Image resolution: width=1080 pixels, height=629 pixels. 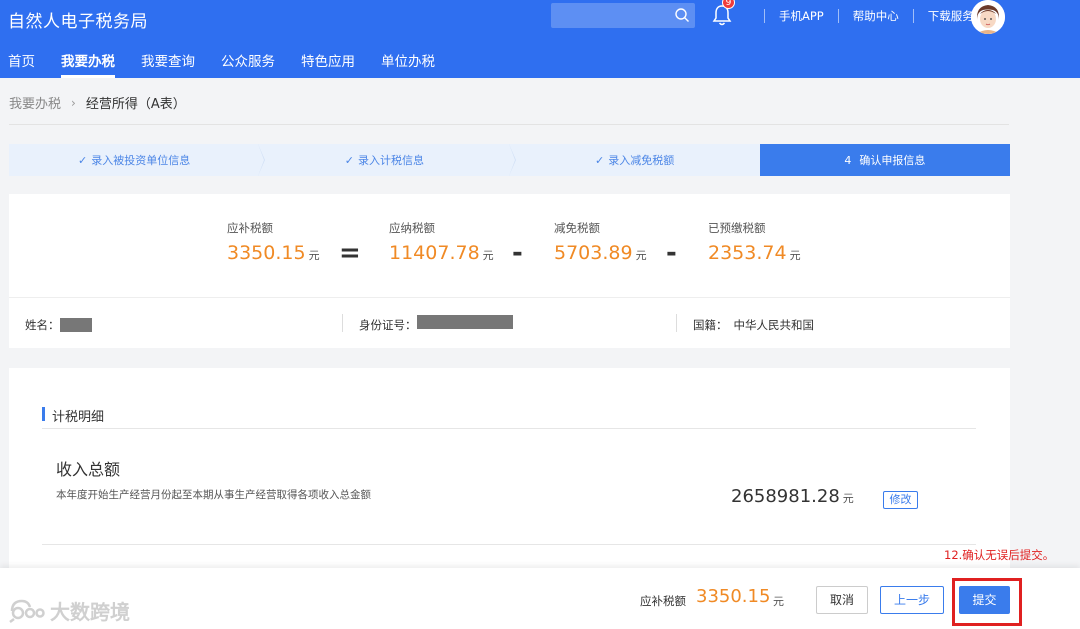 What do you see at coordinates (35, 102) in the screenshot?
I see `breadcrumb-parent: 我要办税` at bounding box center [35, 102].